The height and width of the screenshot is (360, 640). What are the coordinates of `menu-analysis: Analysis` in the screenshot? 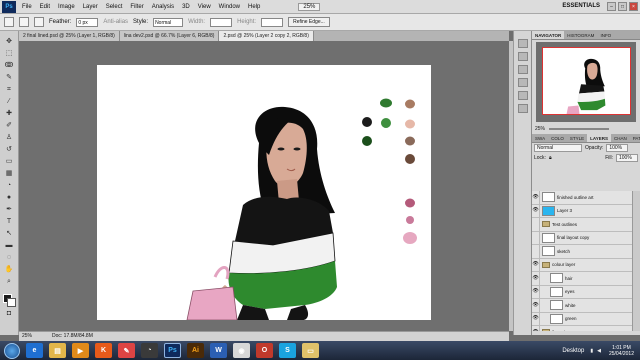 It's located at (163, 7).